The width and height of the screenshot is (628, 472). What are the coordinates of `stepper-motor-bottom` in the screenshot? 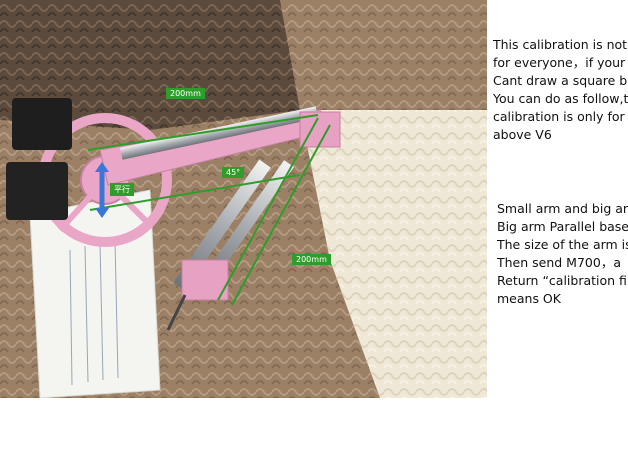 It's located at (37, 191).